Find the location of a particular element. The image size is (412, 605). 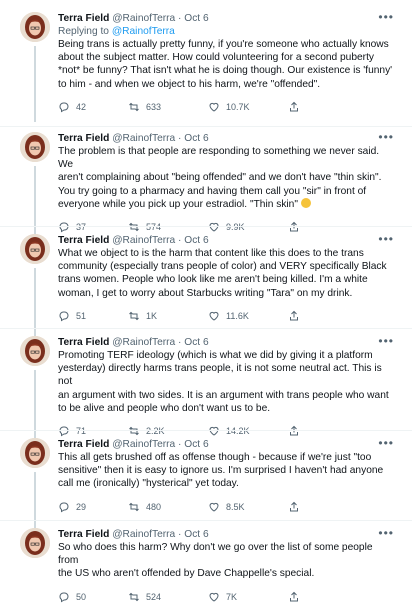

reply-count: 37 is located at coordinates (81, 227).